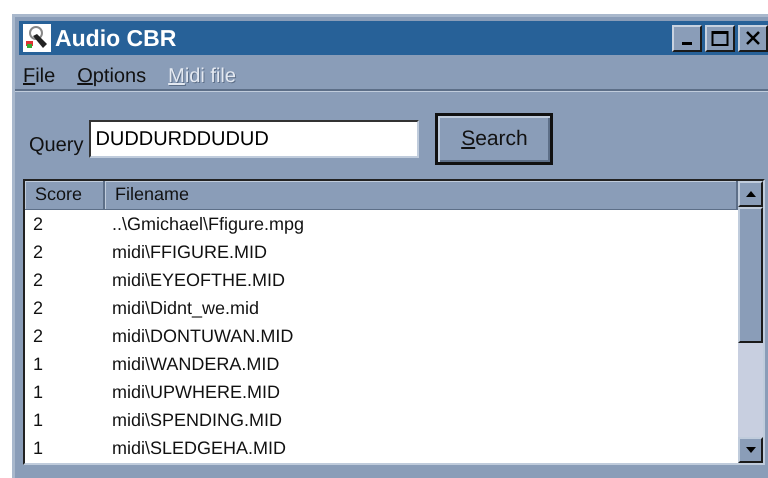  Describe the element at coordinates (198, 448) in the screenshot. I see `filename-cell-text: midi\SLEDGEHA.MID` at that location.